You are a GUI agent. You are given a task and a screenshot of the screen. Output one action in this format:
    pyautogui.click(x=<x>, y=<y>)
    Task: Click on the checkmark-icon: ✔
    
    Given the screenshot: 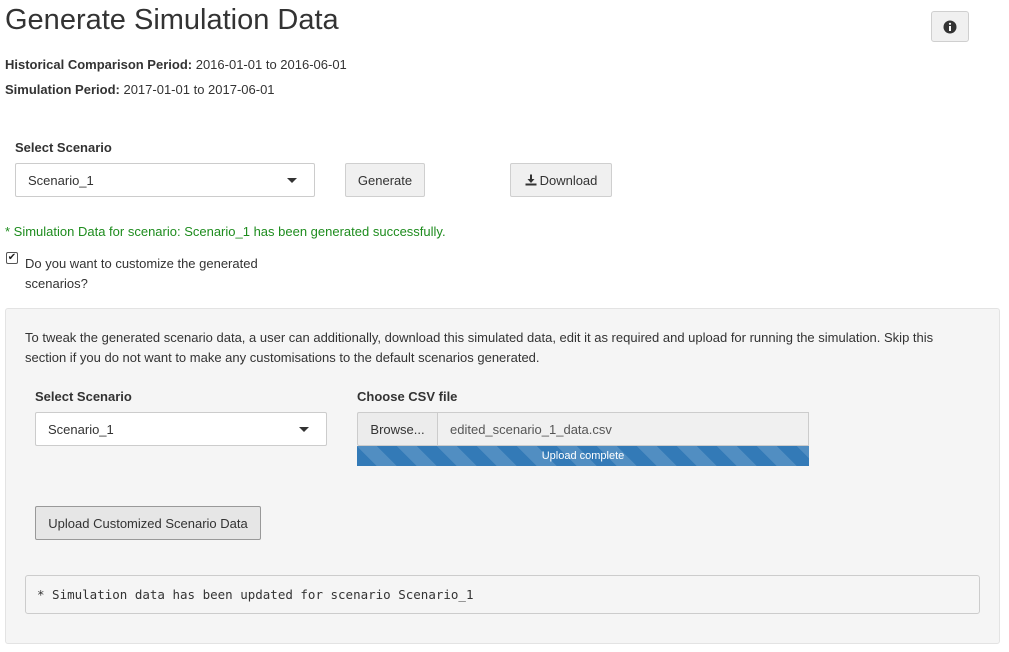 What is the action you would take?
    pyautogui.click(x=12, y=257)
    